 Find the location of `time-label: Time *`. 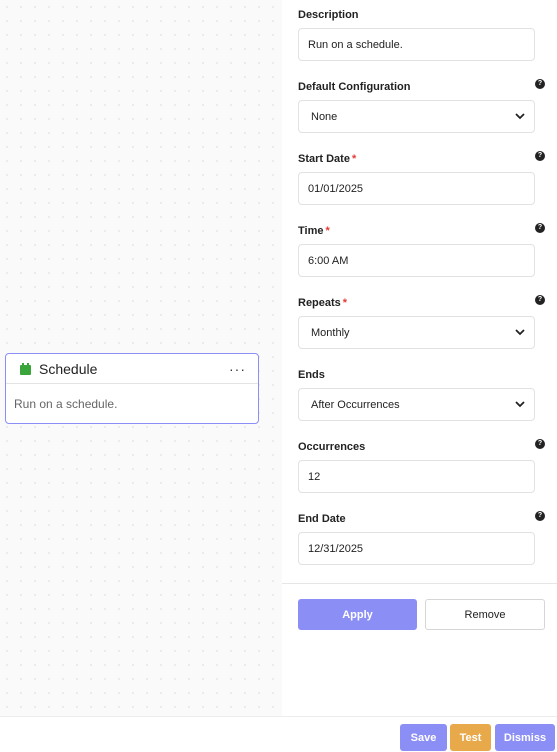

time-label: Time * is located at coordinates (314, 231).